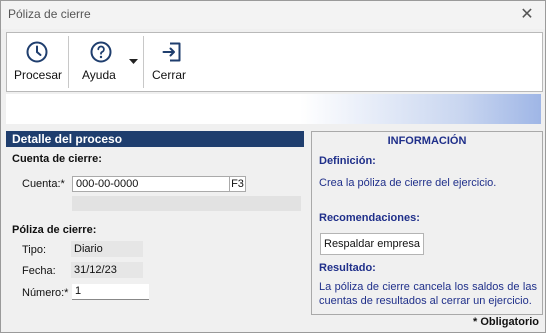 Image resolution: width=546 pixels, height=333 pixels. I want to click on help-label: Ayuda, so click(99, 75).